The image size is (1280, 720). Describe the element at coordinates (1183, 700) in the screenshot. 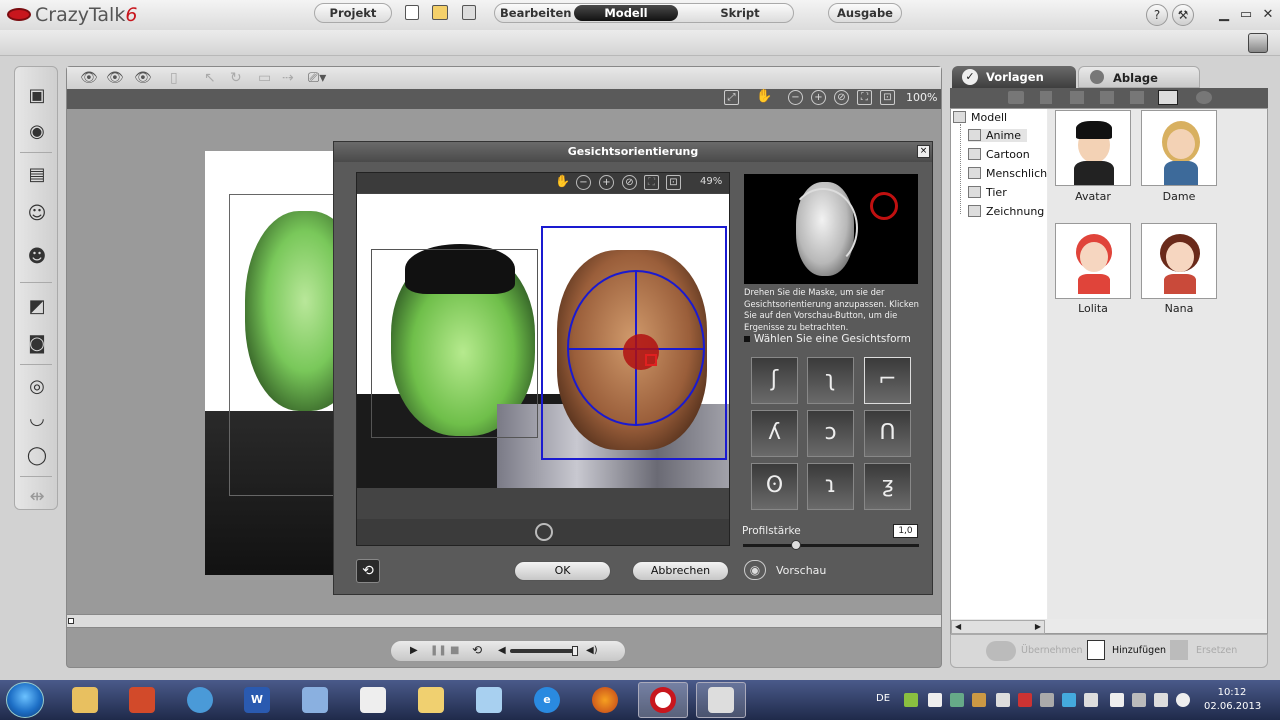

I see `tray-volume-icon` at that location.